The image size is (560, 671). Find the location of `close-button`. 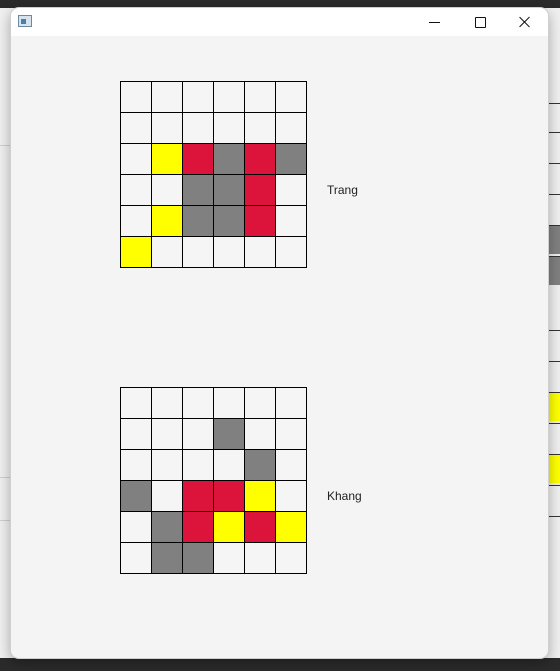

close-button is located at coordinates (525, 22).